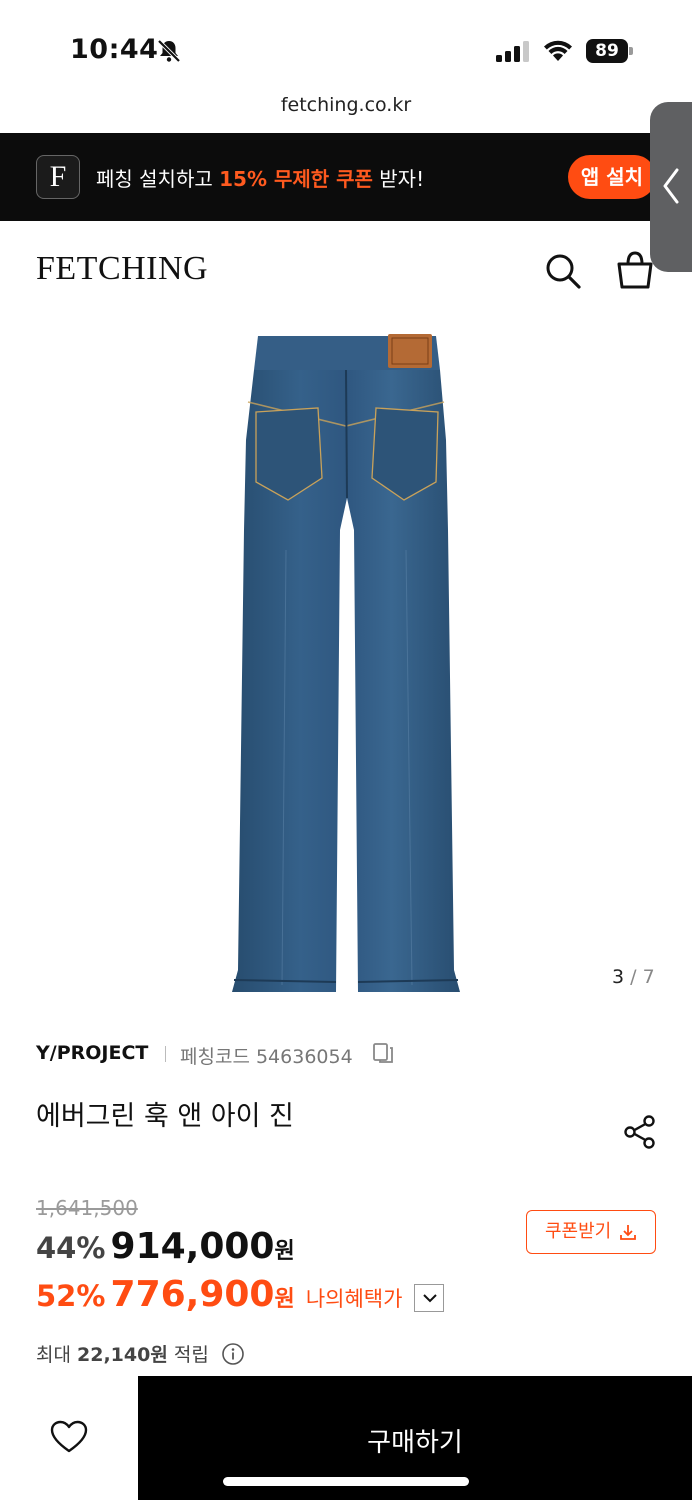  Describe the element at coordinates (87, 1208) in the screenshot. I see `original-price: 1,641,500` at that location.